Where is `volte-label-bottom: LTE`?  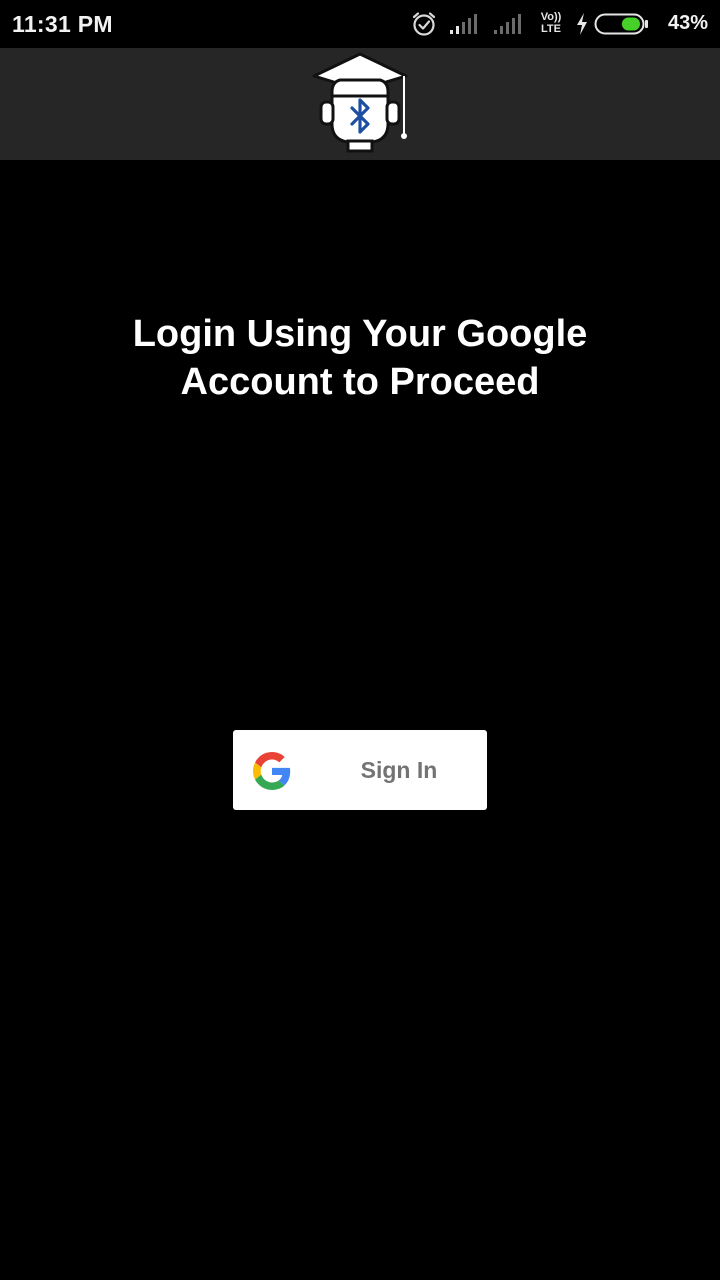
volte-label-bottom: LTE is located at coordinates (551, 29).